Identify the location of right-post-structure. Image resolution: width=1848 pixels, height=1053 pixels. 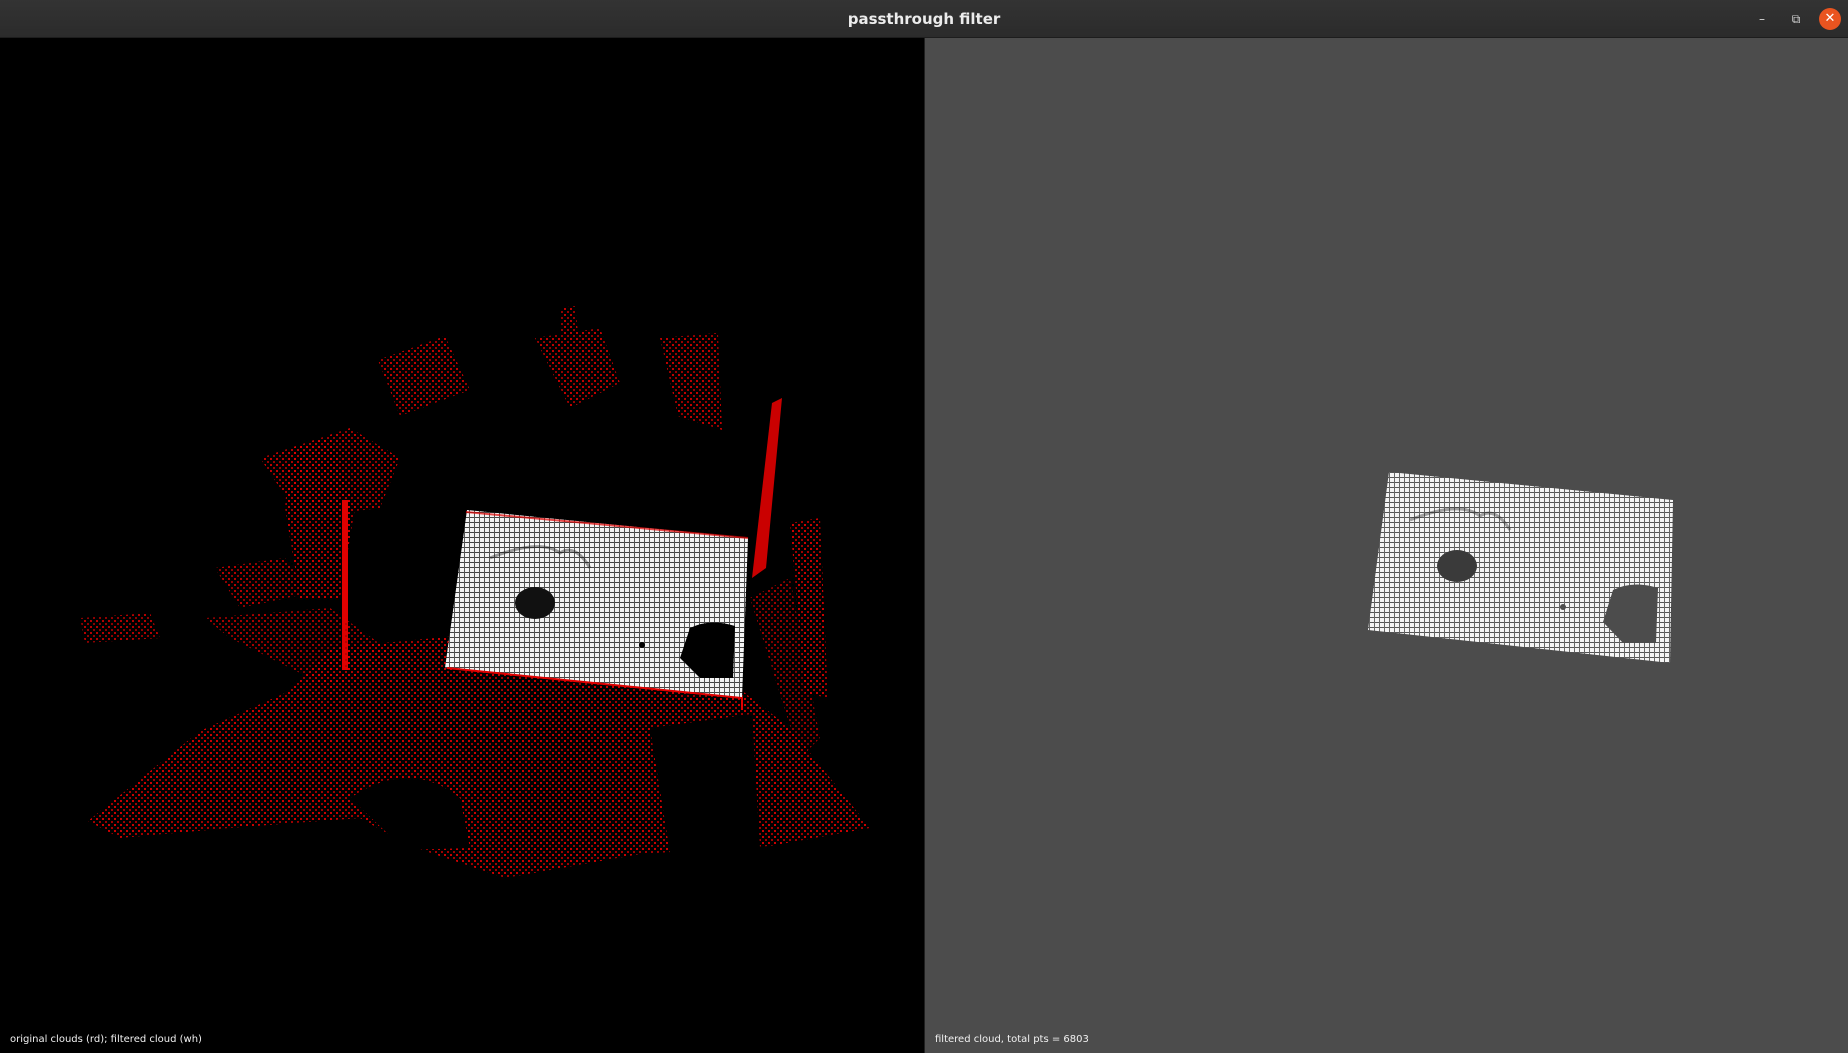
(789, 578).